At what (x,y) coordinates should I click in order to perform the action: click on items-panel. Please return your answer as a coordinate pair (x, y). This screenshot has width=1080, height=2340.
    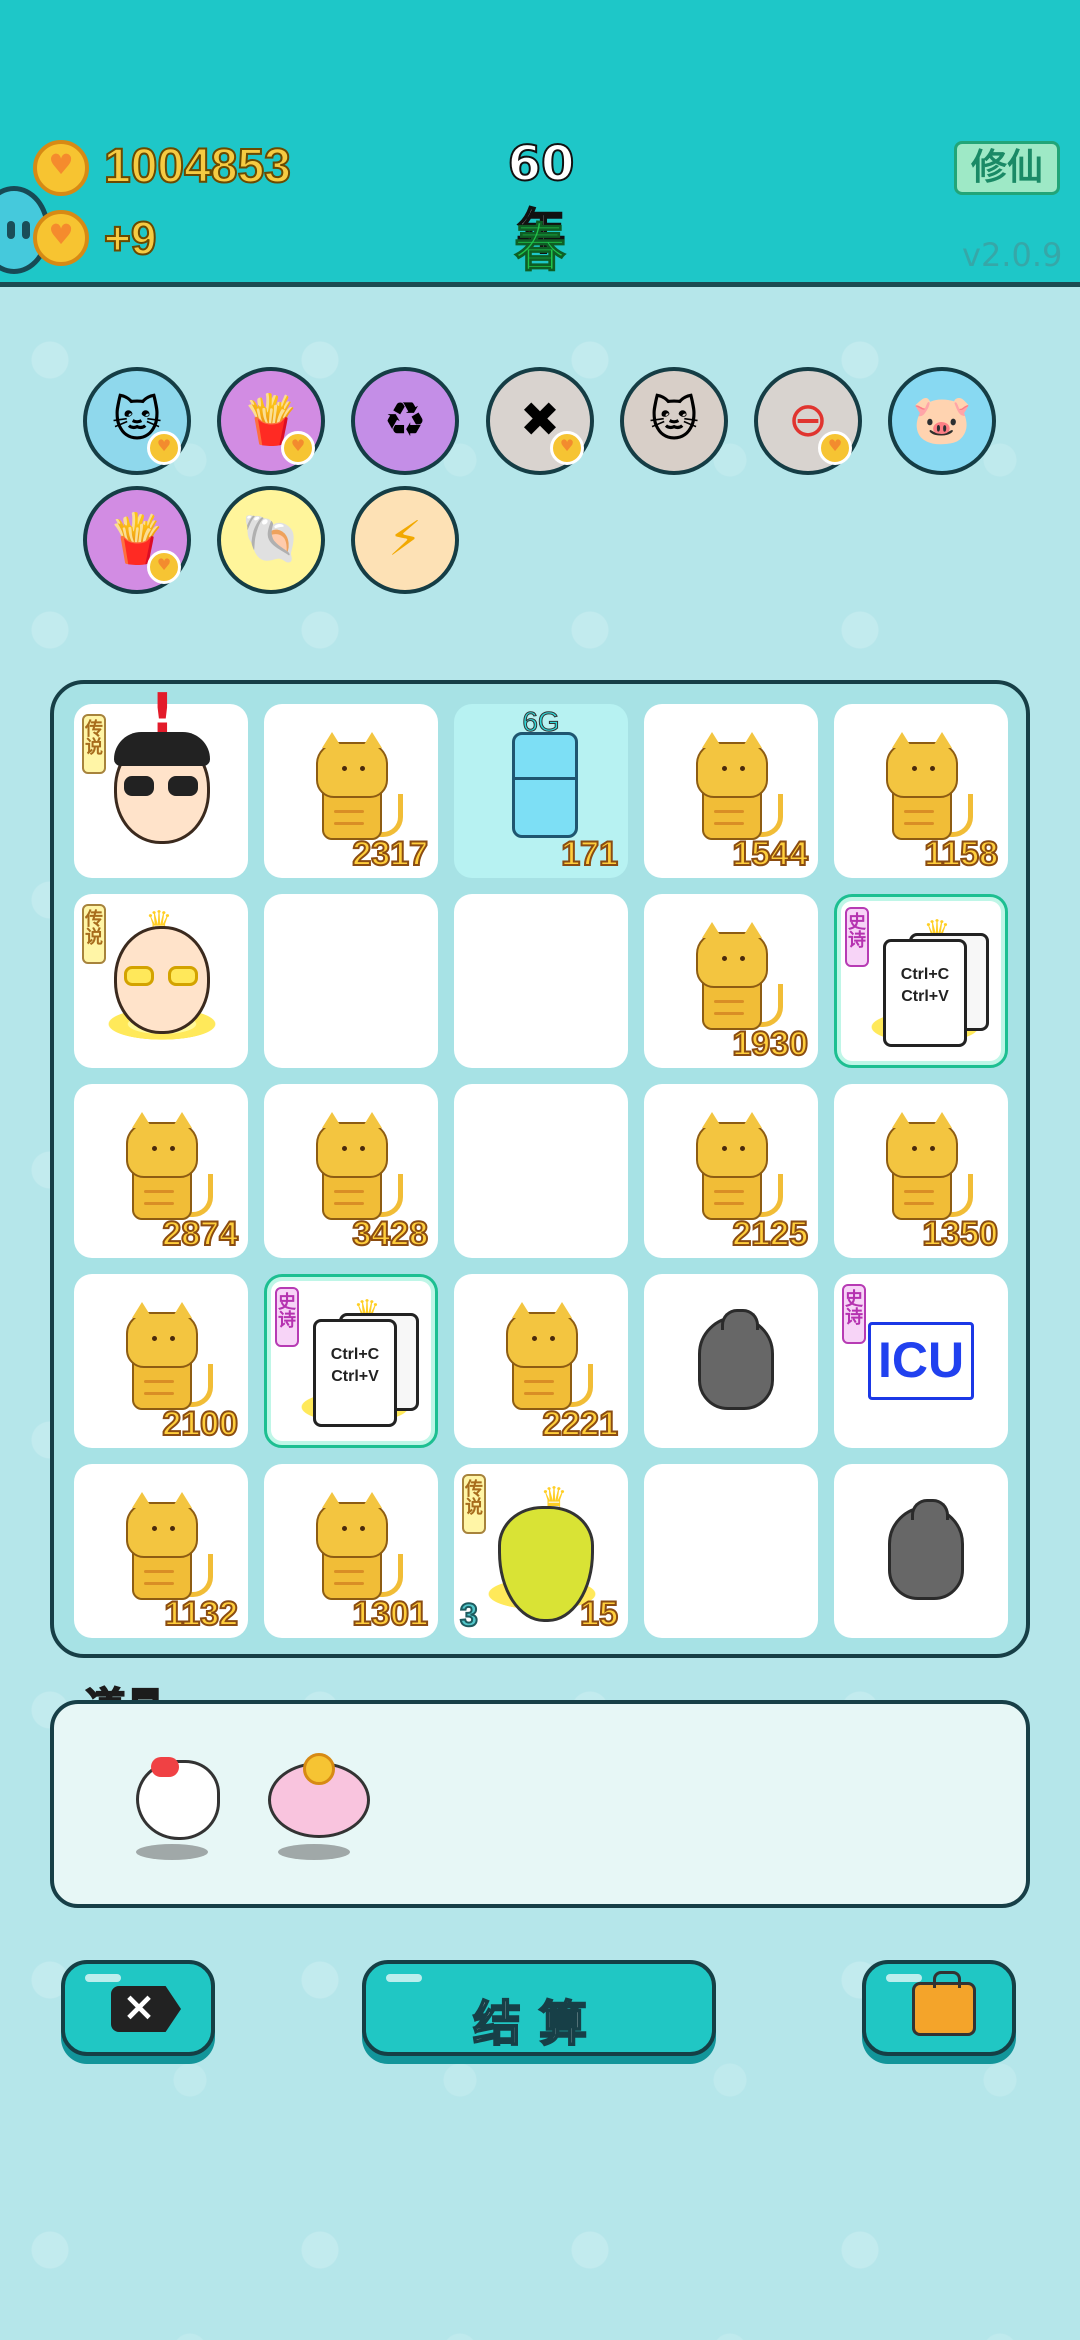
    Looking at the image, I should click on (540, 1804).